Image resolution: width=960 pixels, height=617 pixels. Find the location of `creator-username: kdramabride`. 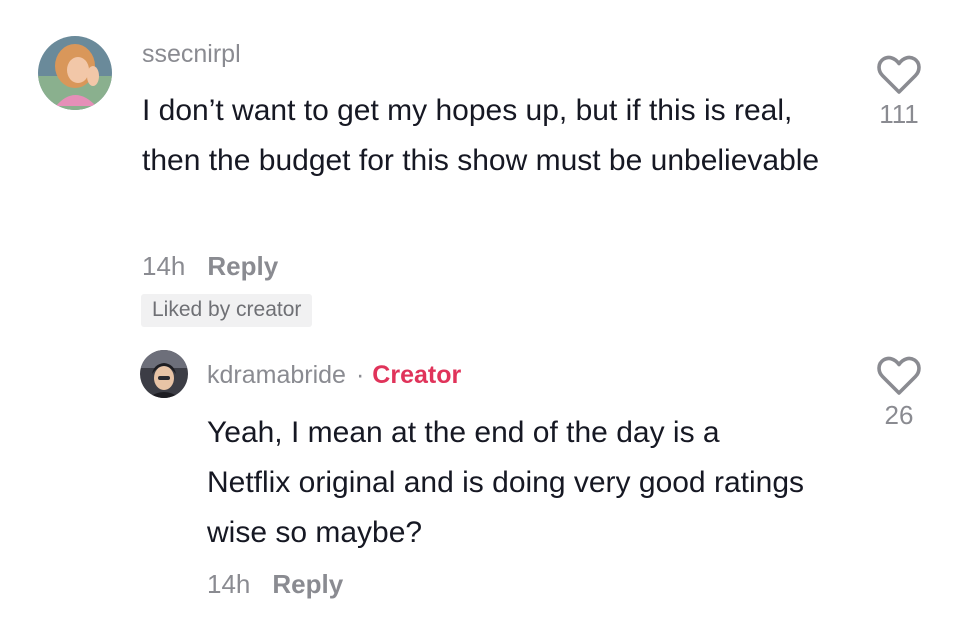

creator-username: kdramabride is located at coordinates (276, 375).